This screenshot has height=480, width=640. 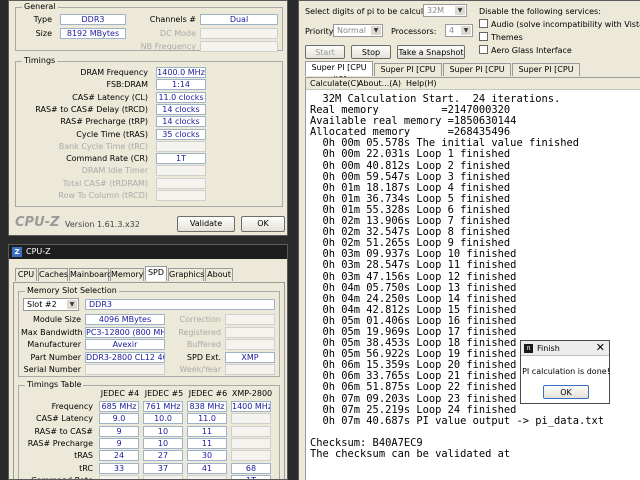 What do you see at coordinates (408, 74) in the screenshot?
I see `tab-superpi-cpu-1: Super PI [CPU #1]` at bounding box center [408, 74].